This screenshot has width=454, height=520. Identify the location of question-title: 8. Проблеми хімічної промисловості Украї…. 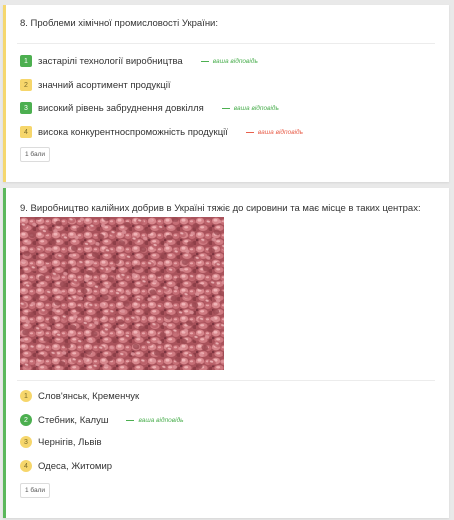
(119, 23).